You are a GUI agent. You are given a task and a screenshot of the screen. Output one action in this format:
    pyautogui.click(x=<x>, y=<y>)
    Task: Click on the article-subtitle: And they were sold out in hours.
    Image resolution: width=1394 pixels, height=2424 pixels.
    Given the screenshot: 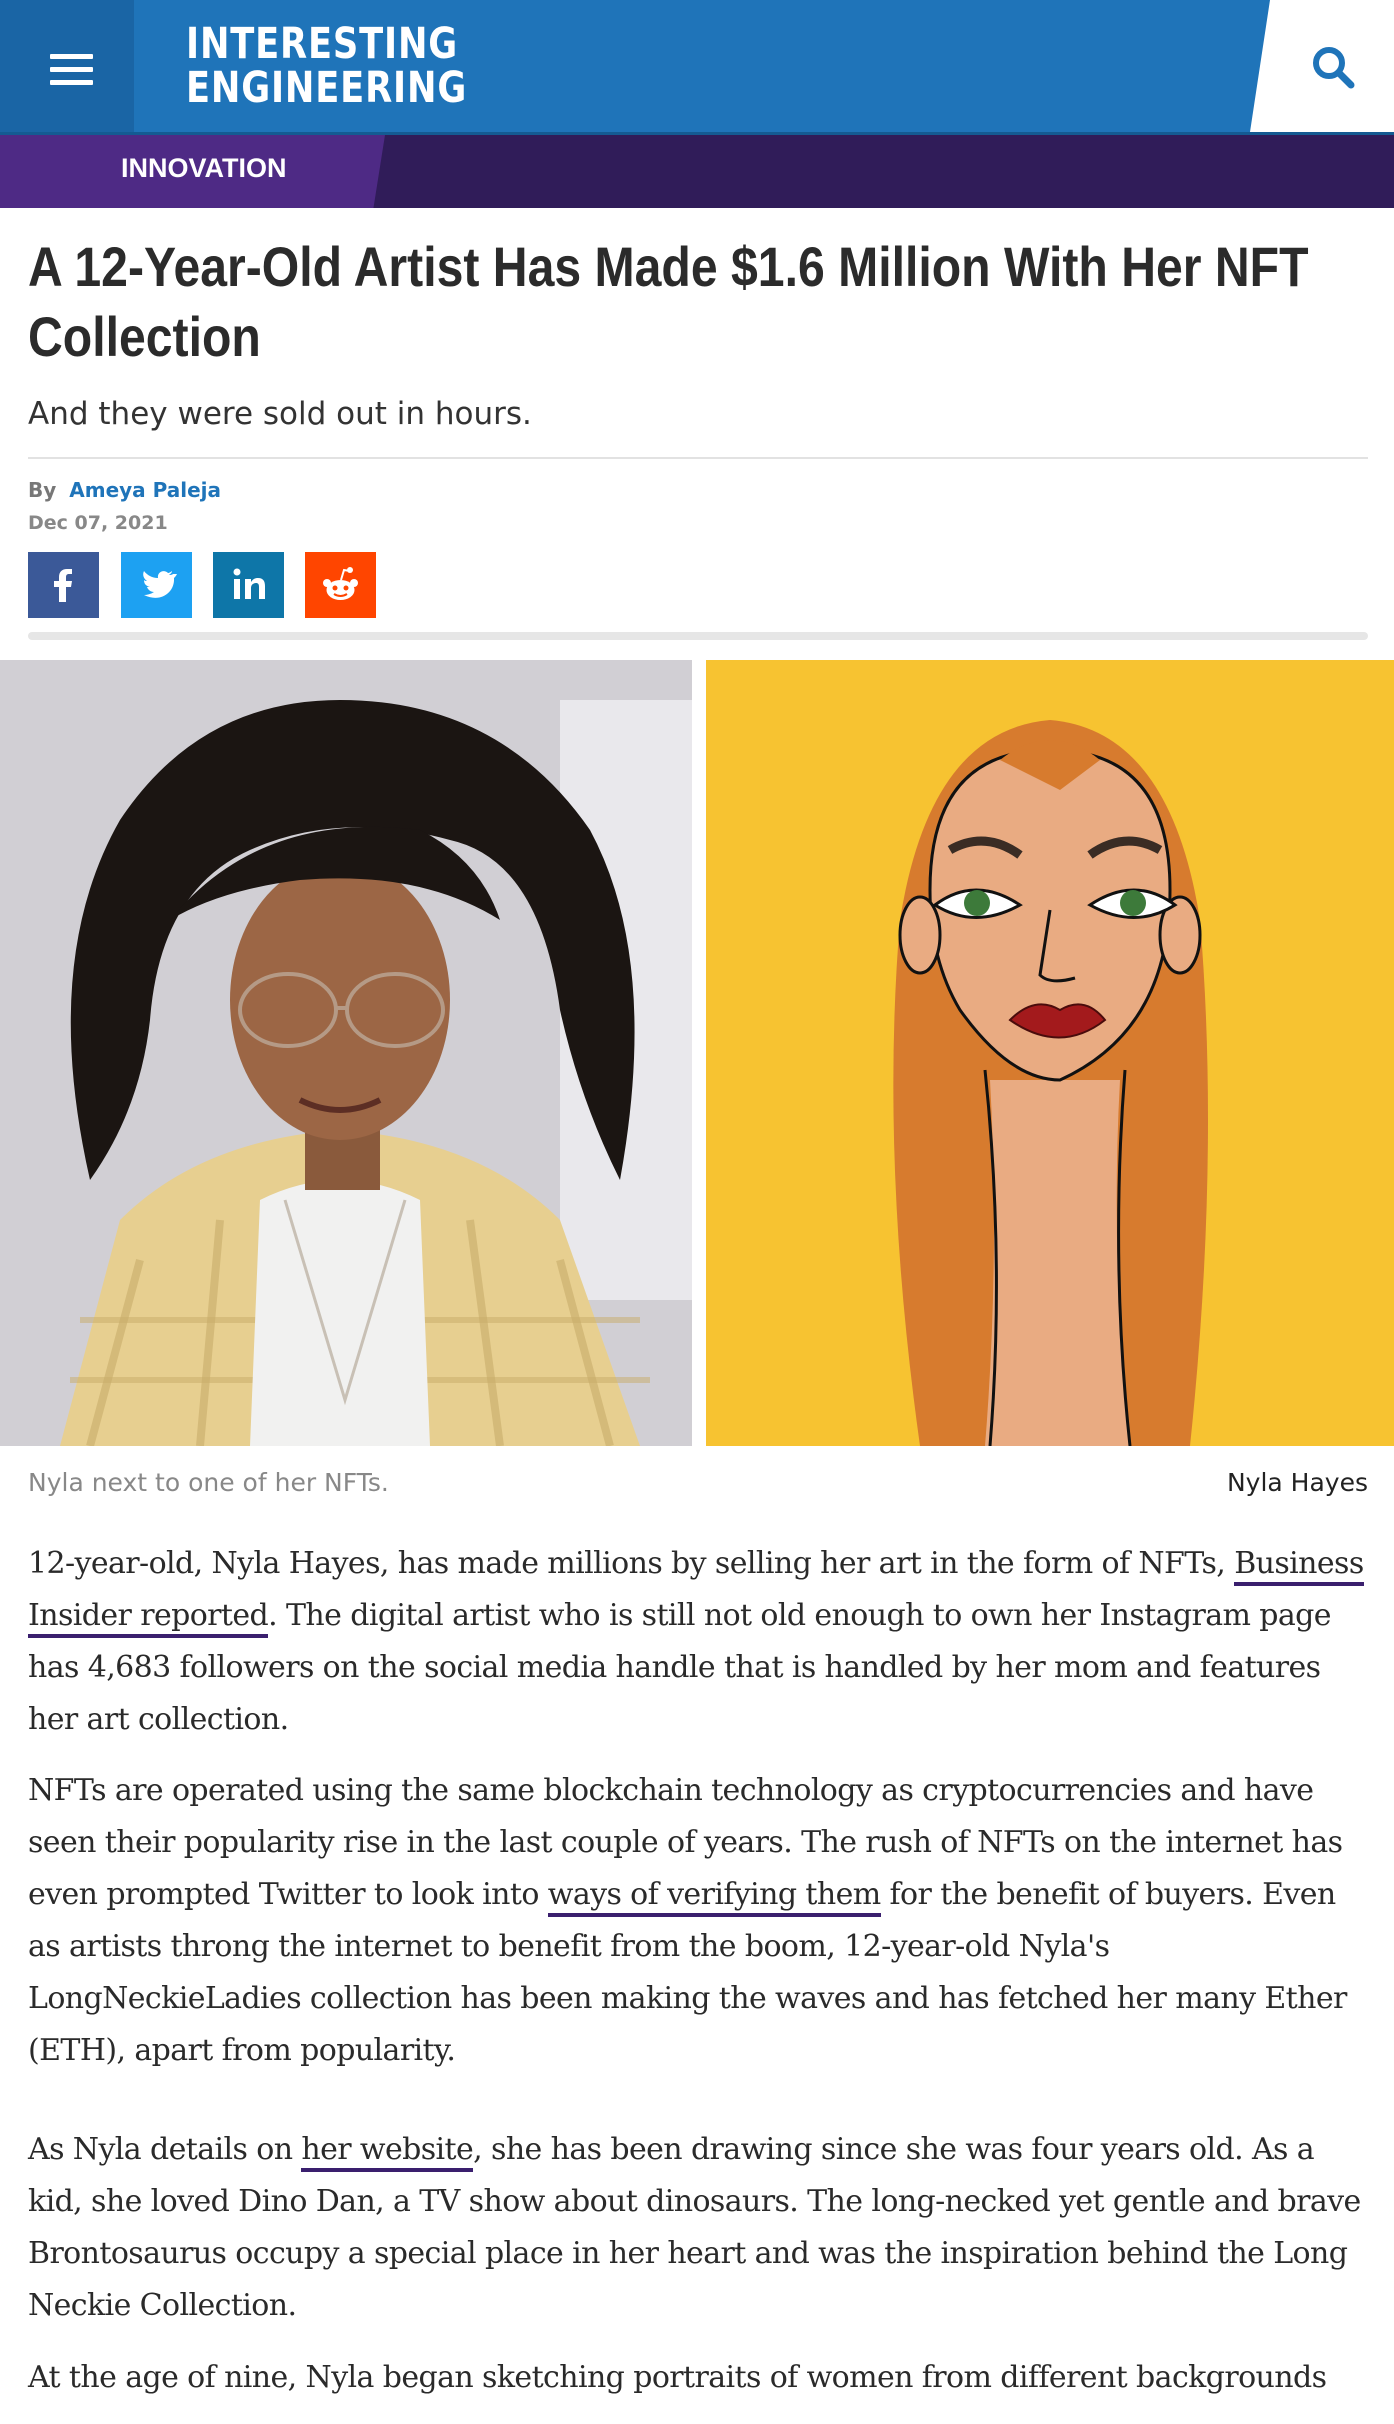 What is the action you would take?
    pyautogui.click(x=280, y=414)
    